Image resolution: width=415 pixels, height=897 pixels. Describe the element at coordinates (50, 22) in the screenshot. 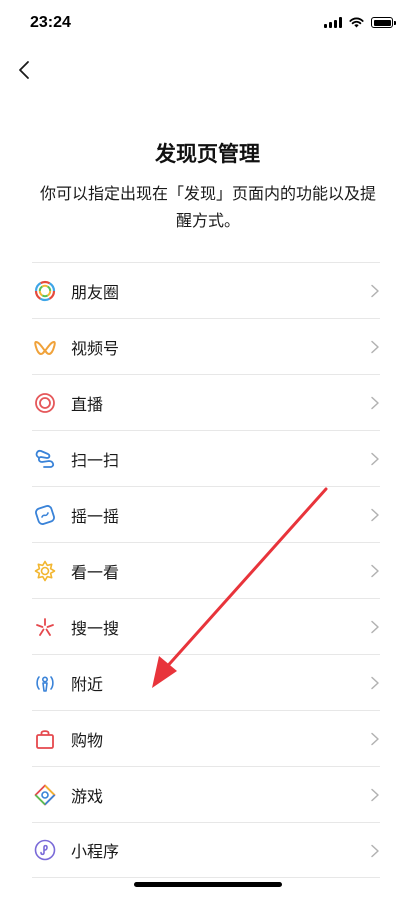

I see `status-time: 23:24` at that location.